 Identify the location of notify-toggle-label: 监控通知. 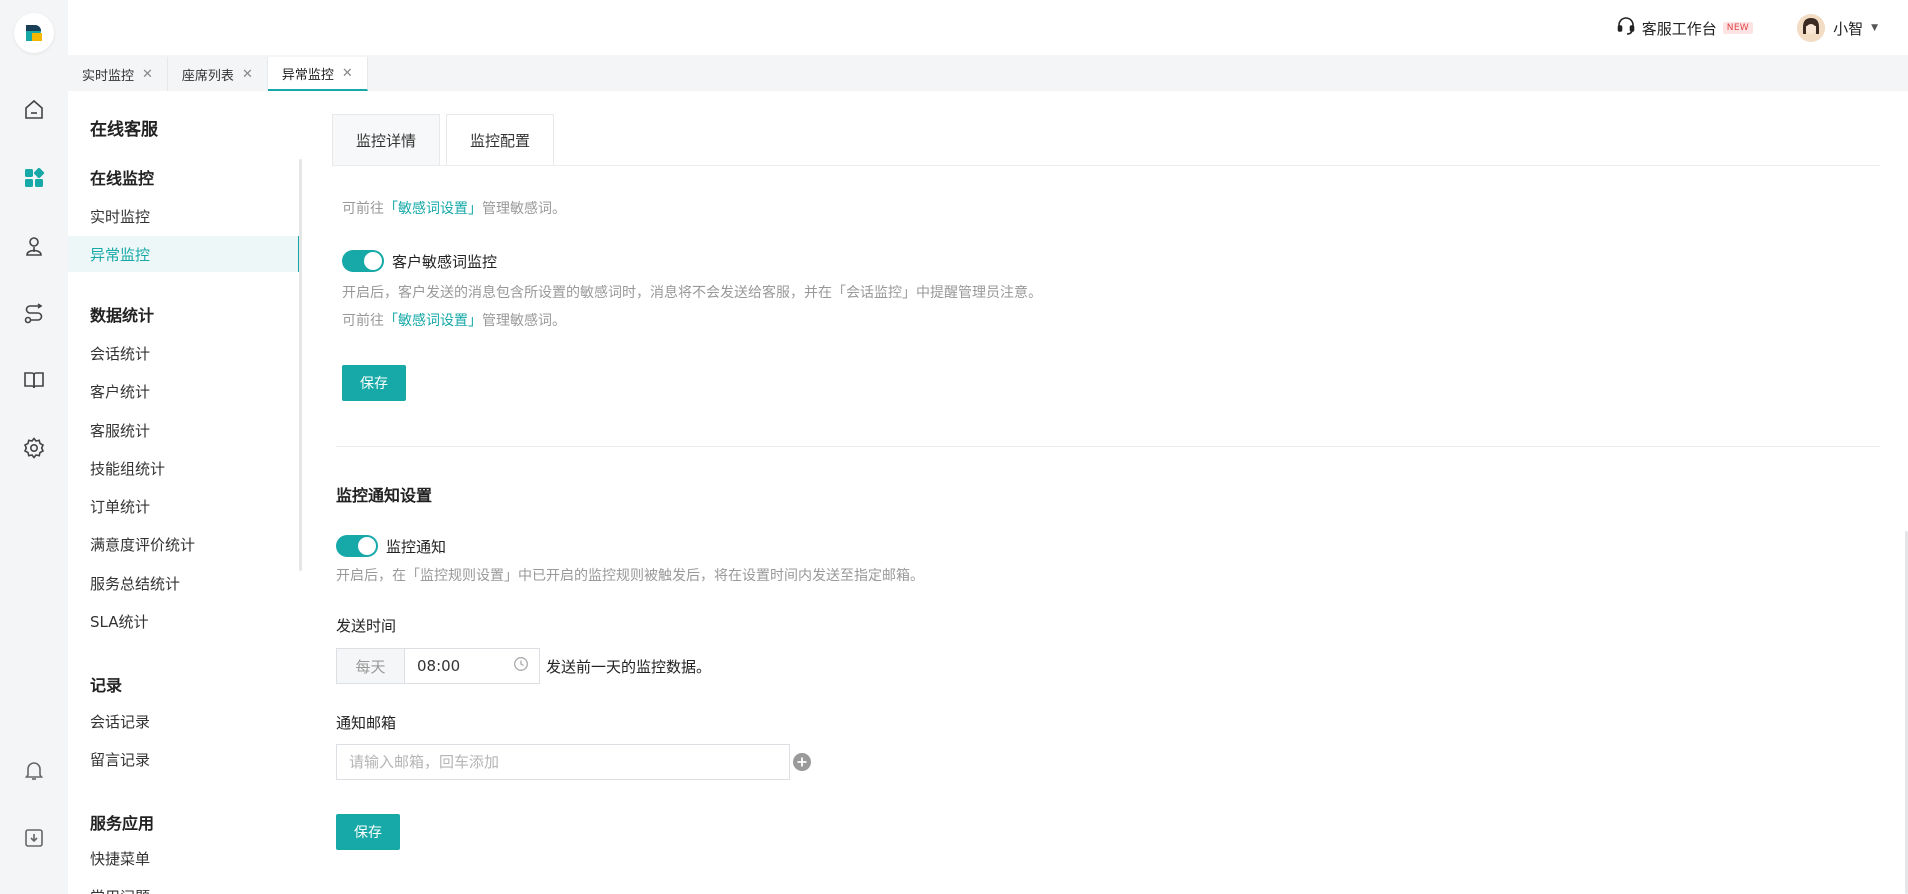
(416, 547).